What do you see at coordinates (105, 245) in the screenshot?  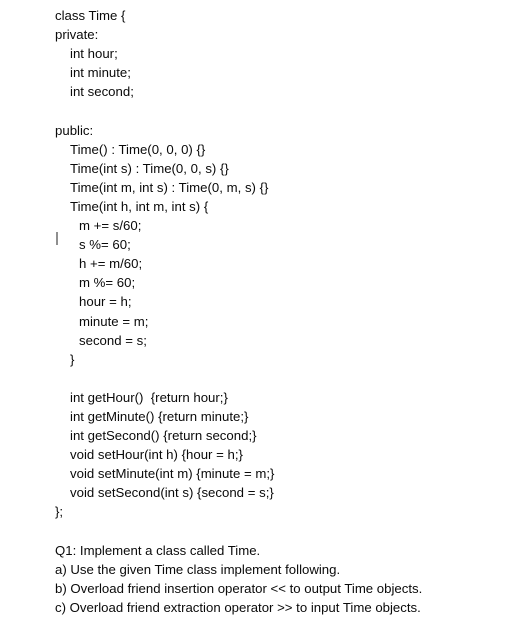 I see `code-line: s %= 60;` at bounding box center [105, 245].